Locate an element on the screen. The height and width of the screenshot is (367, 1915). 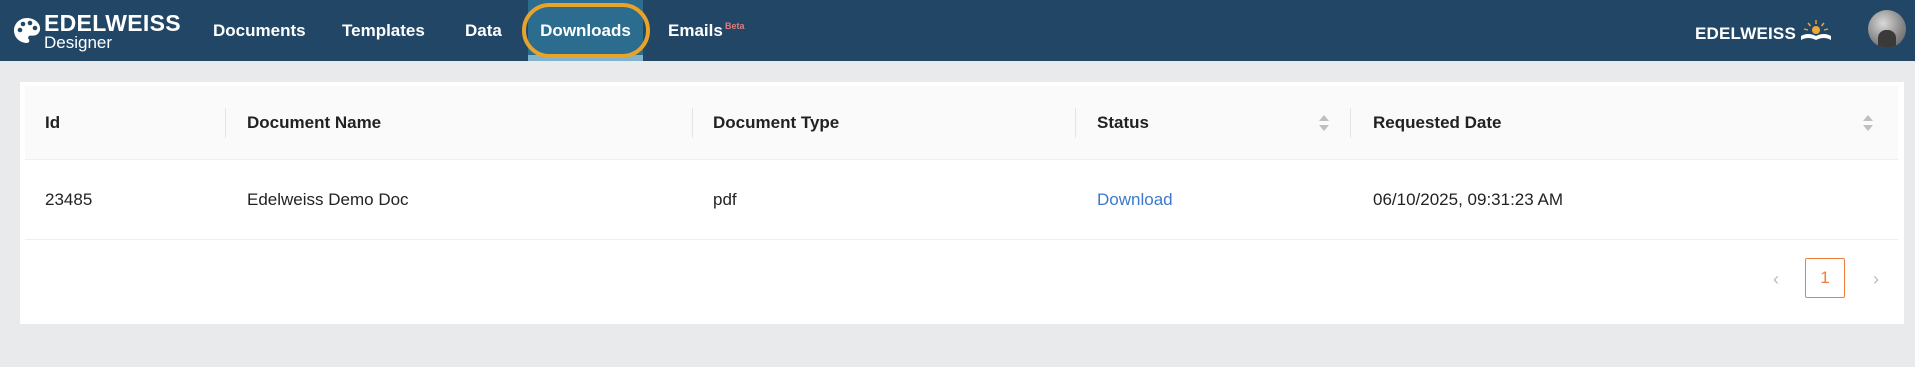
sort-requested-date-icon is located at coordinates (1868, 124).